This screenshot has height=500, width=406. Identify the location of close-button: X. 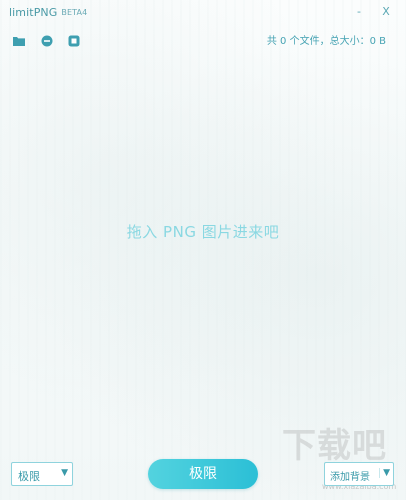
(386, 12).